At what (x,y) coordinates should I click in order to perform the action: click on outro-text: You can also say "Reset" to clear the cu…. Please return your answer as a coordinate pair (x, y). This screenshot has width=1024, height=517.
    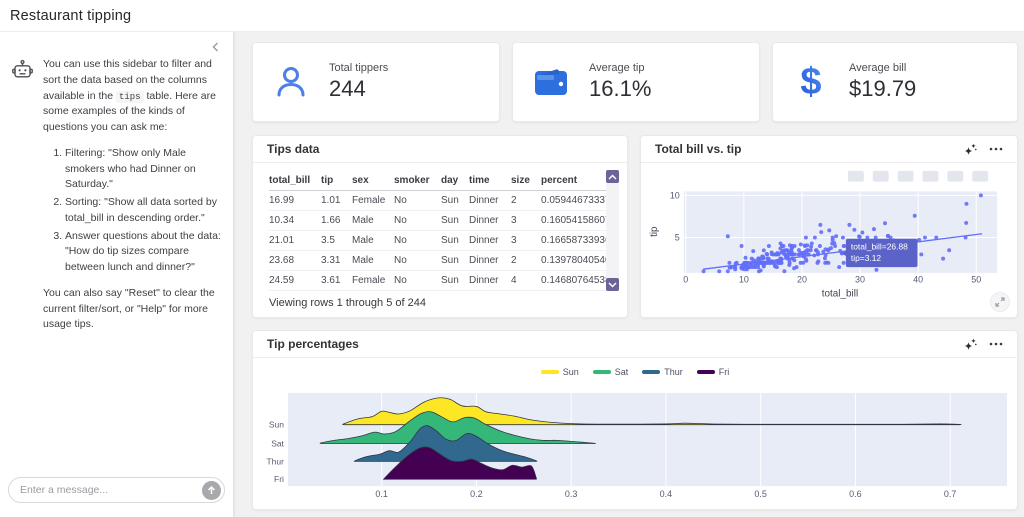
    Looking at the image, I should click on (129, 308).